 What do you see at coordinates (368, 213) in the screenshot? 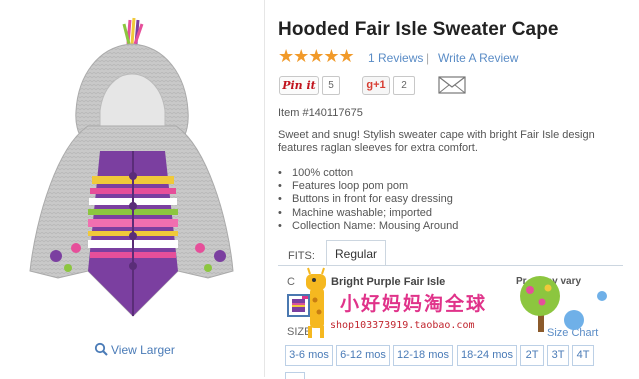
I see `list-item: Machine washable; imported` at bounding box center [368, 213].